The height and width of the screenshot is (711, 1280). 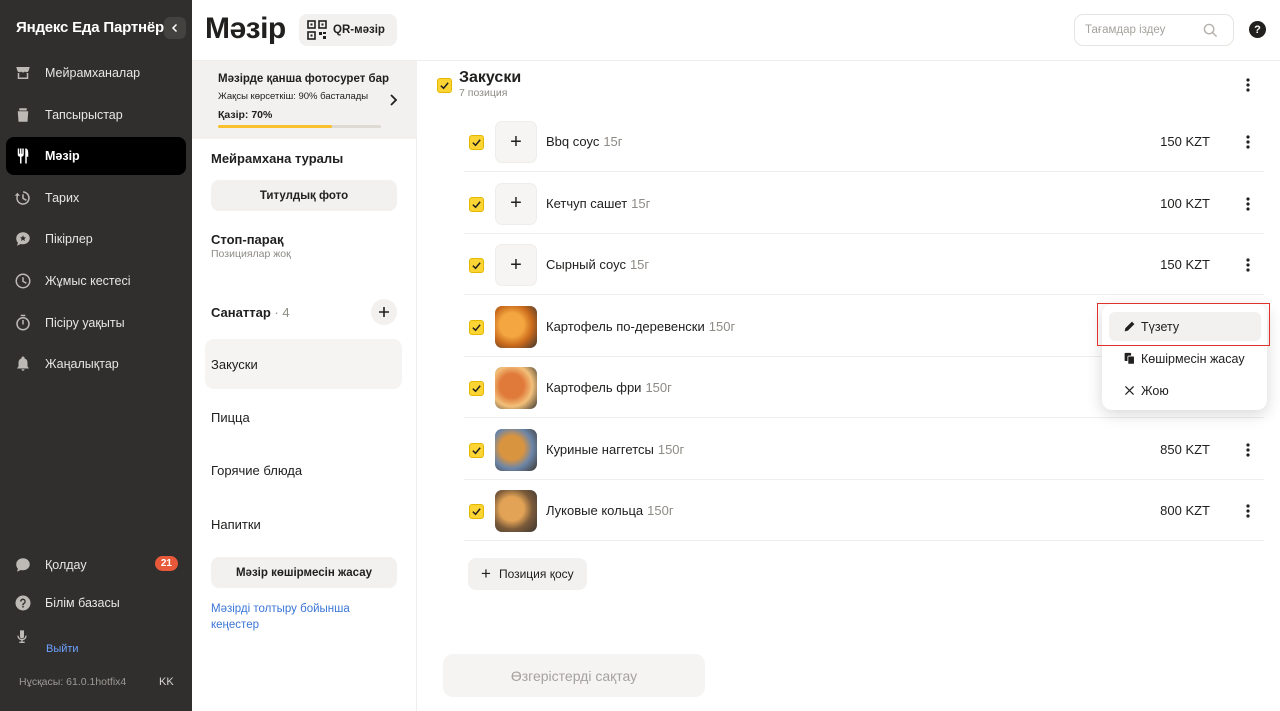 What do you see at coordinates (82, 603) in the screenshot?
I see `sidebar-item-label: Білім базасы` at bounding box center [82, 603].